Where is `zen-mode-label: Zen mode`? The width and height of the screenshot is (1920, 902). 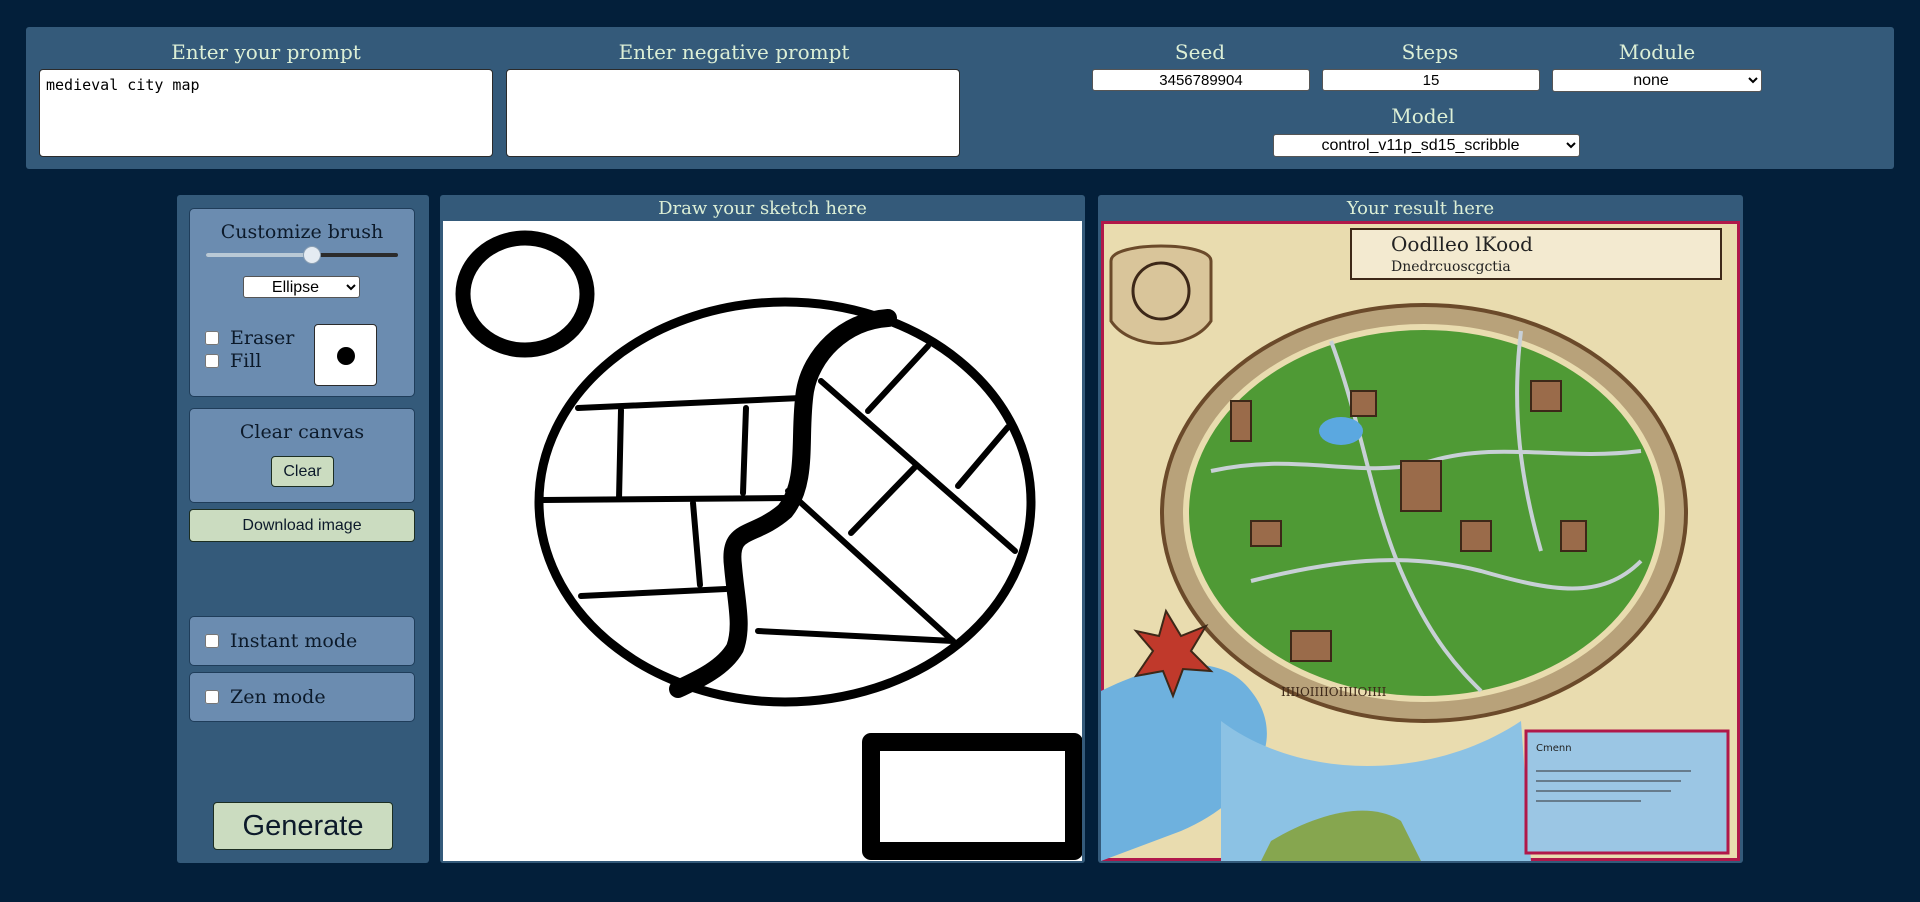
zen-mode-label: Zen mode is located at coordinates (278, 697).